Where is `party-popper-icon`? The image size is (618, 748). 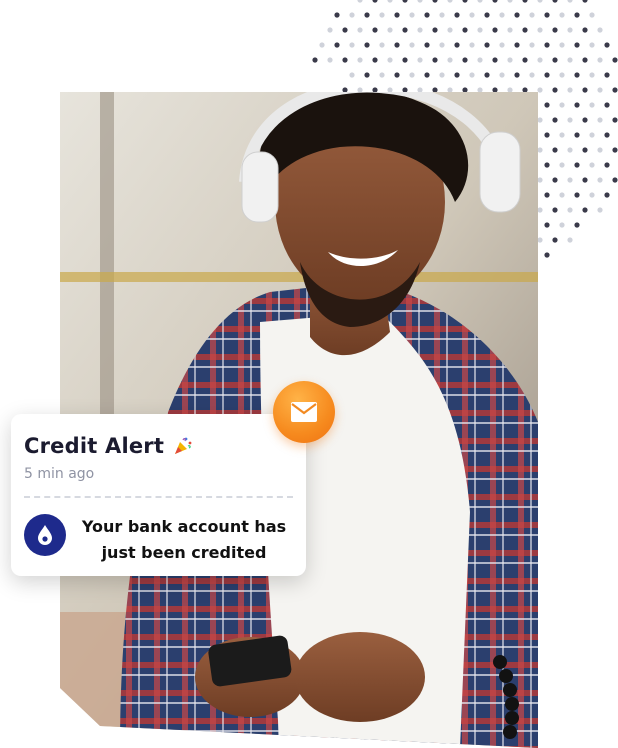 party-popper-icon is located at coordinates (183, 445).